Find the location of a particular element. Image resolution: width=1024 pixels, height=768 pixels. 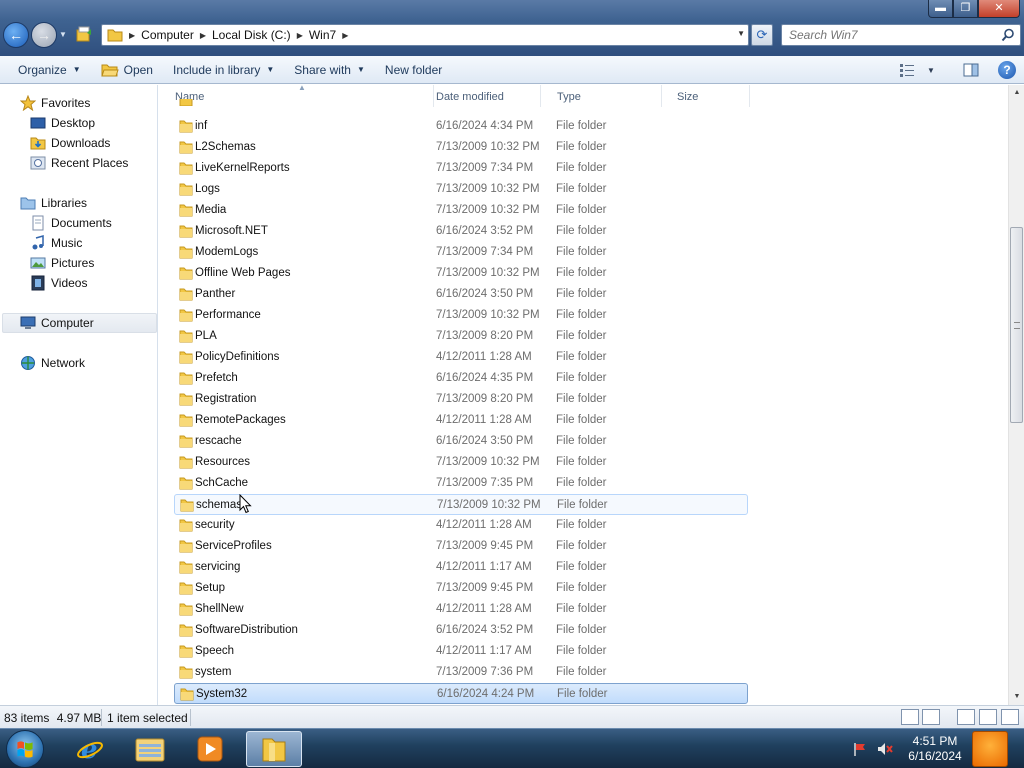

volume-muted-icon is located at coordinates (885, 749).